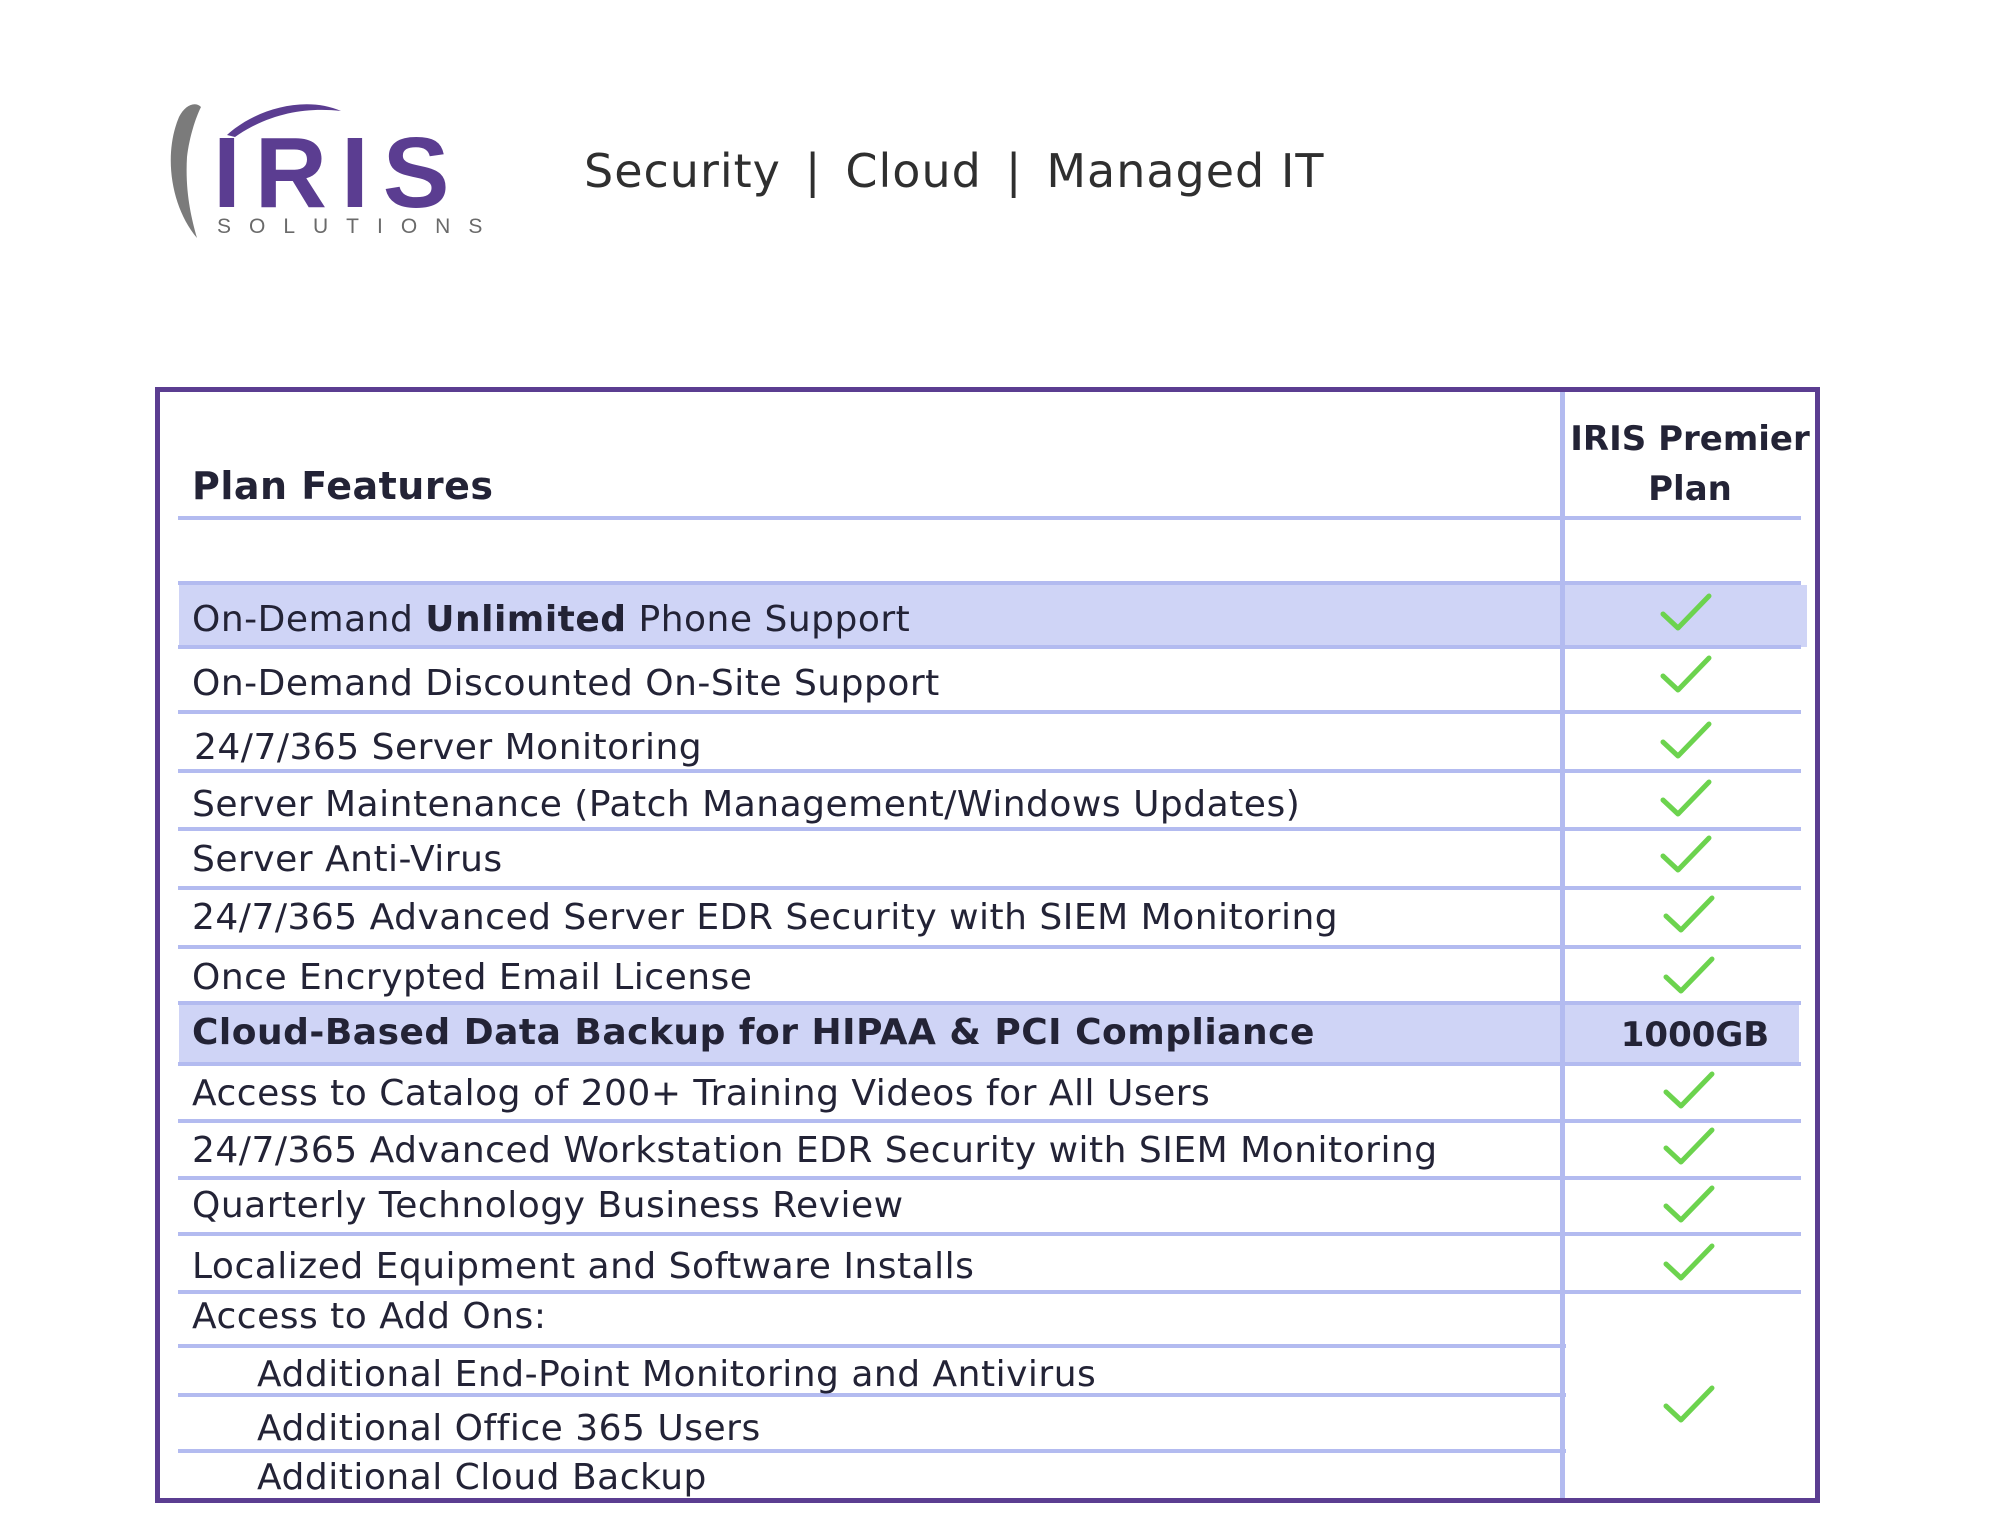 The image size is (2000, 1529). I want to click on feature-emphasis: Unlimited, so click(526, 619).